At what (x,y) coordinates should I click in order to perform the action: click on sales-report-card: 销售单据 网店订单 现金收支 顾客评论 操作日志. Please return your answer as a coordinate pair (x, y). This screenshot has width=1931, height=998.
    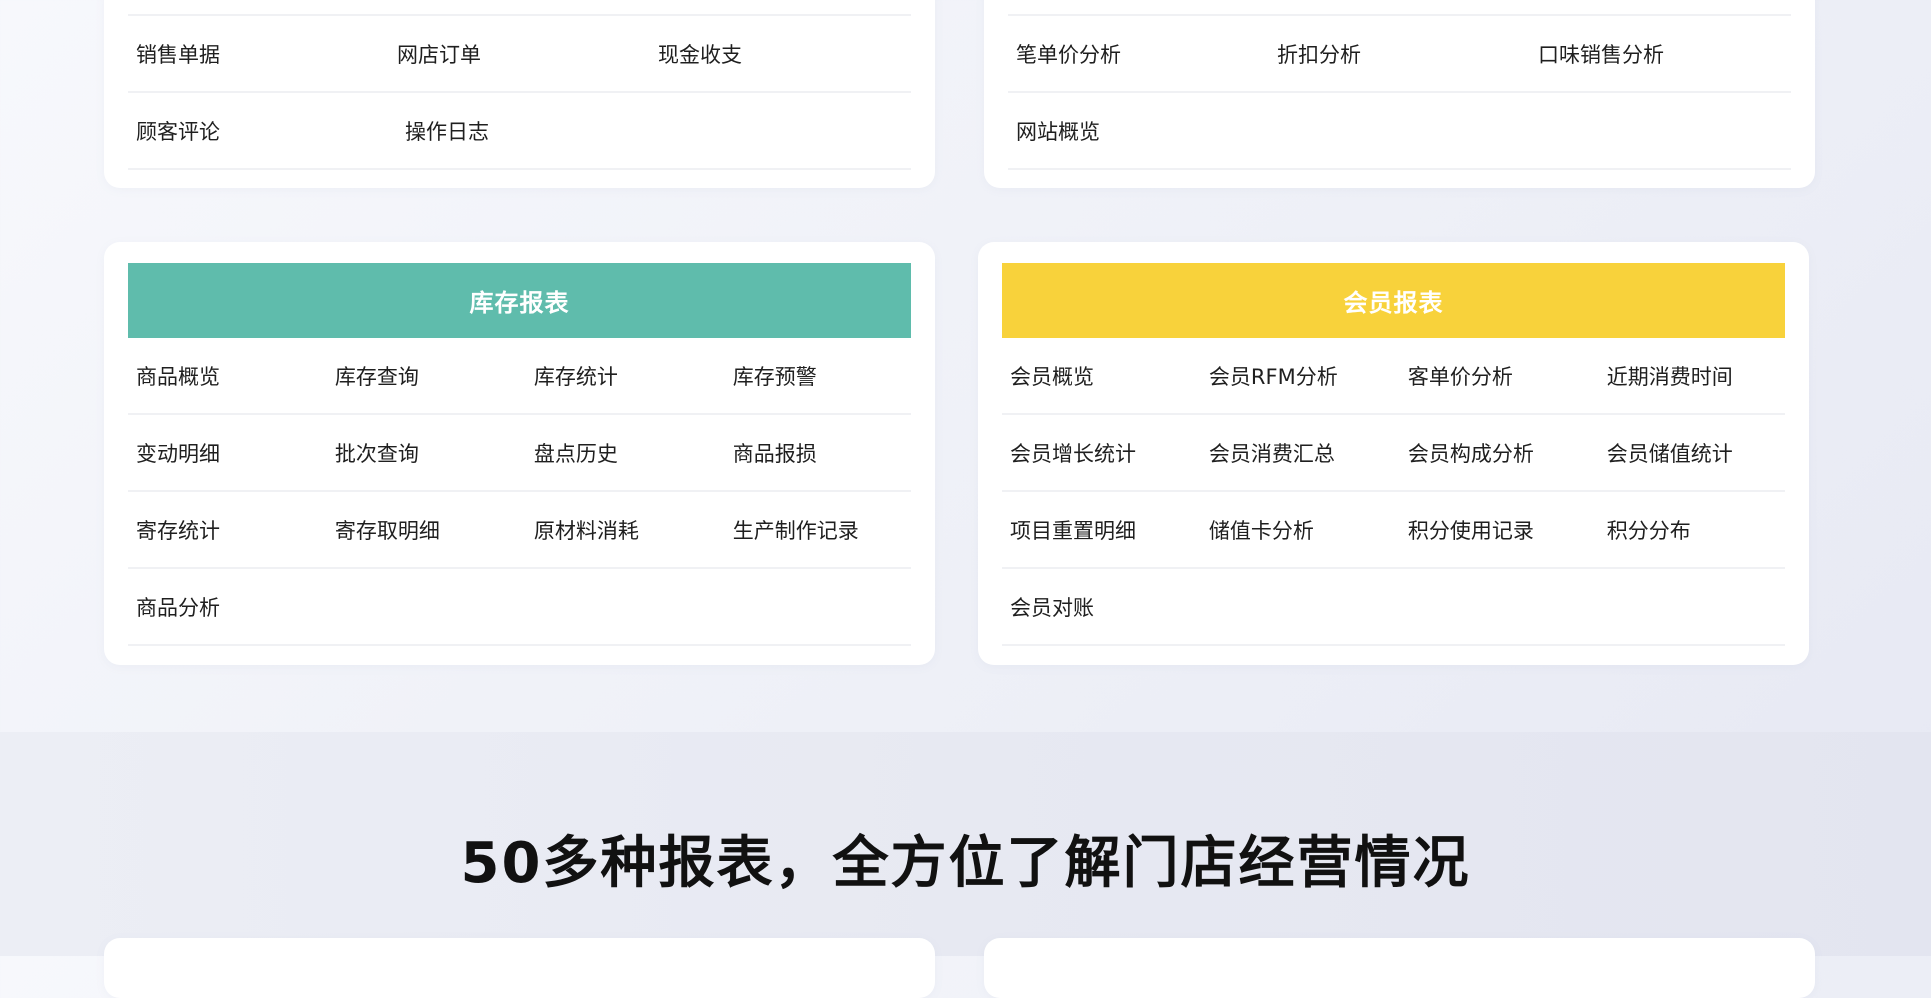
    Looking at the image, I should click on (519, 94).